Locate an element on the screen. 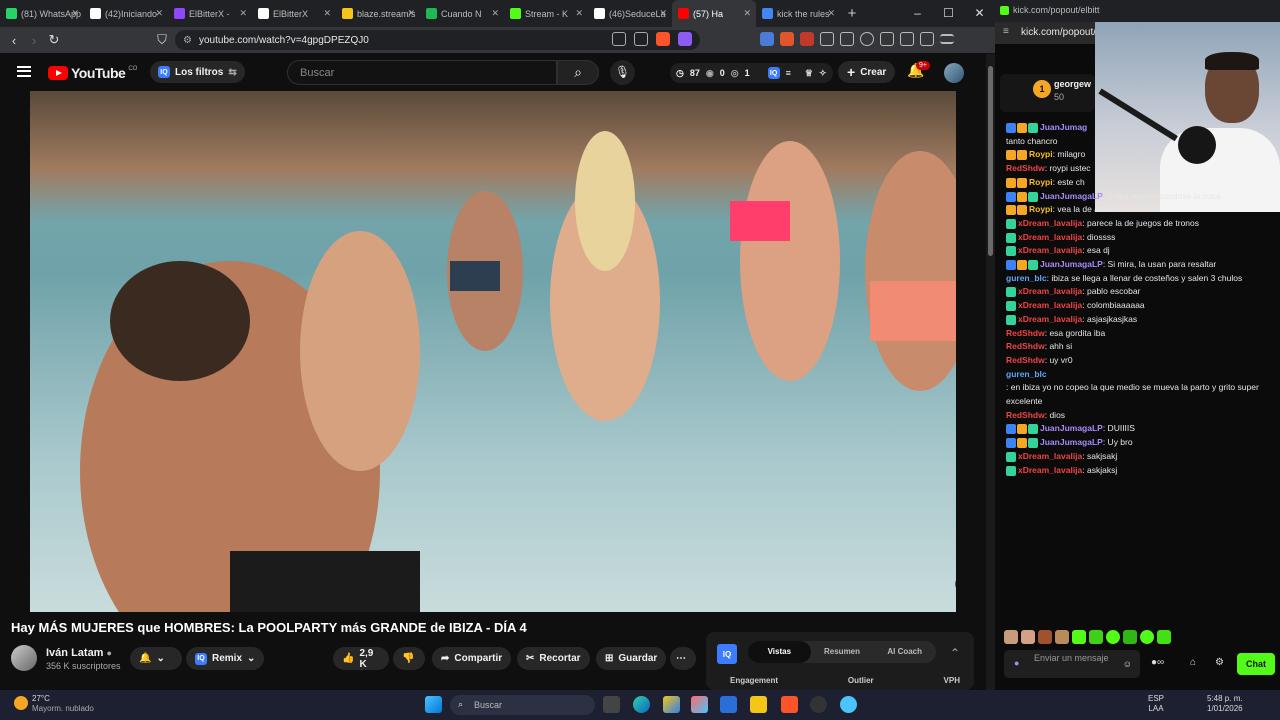 The image size is (1280, 720). chat-users-icon: ●∞ is located at coordinates (1157, 662).